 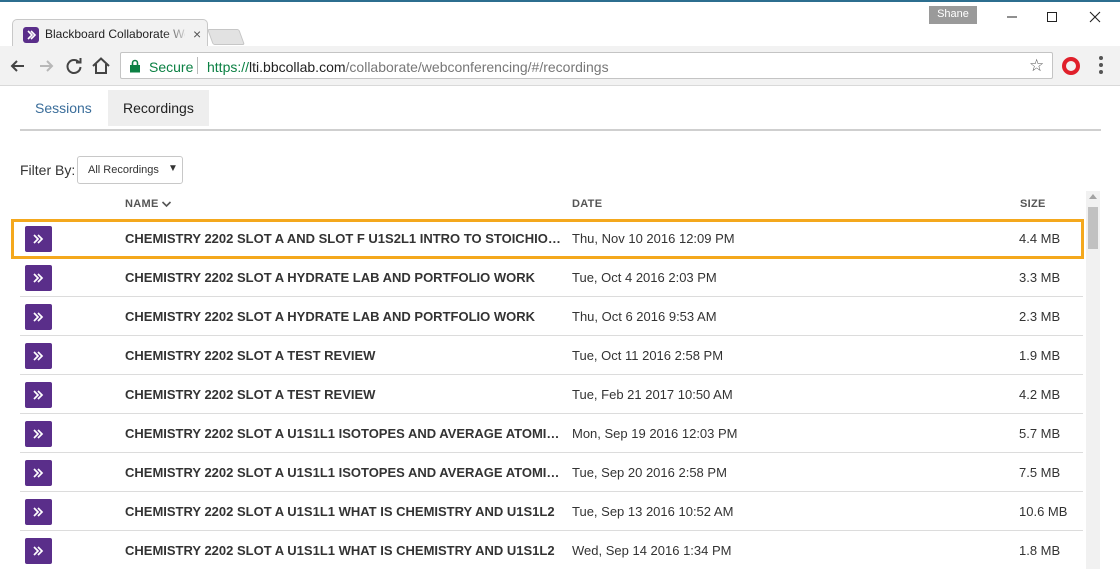 I want to click on browser-tab: Blackboard Collaborate Web ×, so click(x=110, y=34).